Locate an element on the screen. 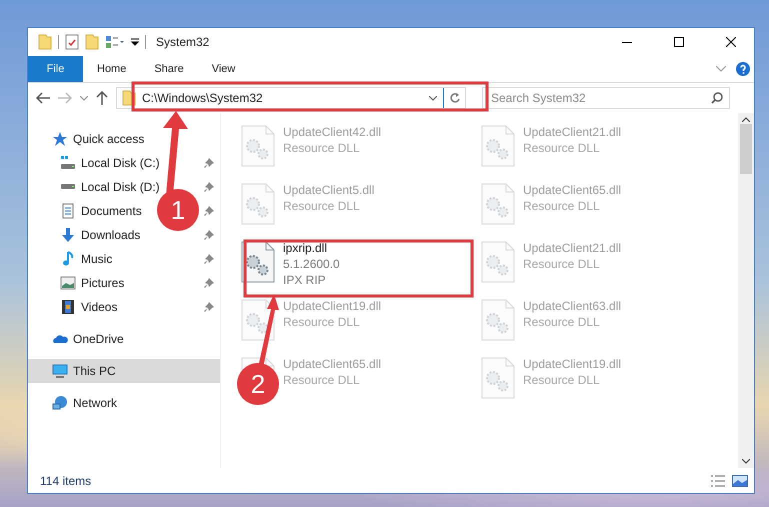  refresh-icon is located at coordinates (454, 98).